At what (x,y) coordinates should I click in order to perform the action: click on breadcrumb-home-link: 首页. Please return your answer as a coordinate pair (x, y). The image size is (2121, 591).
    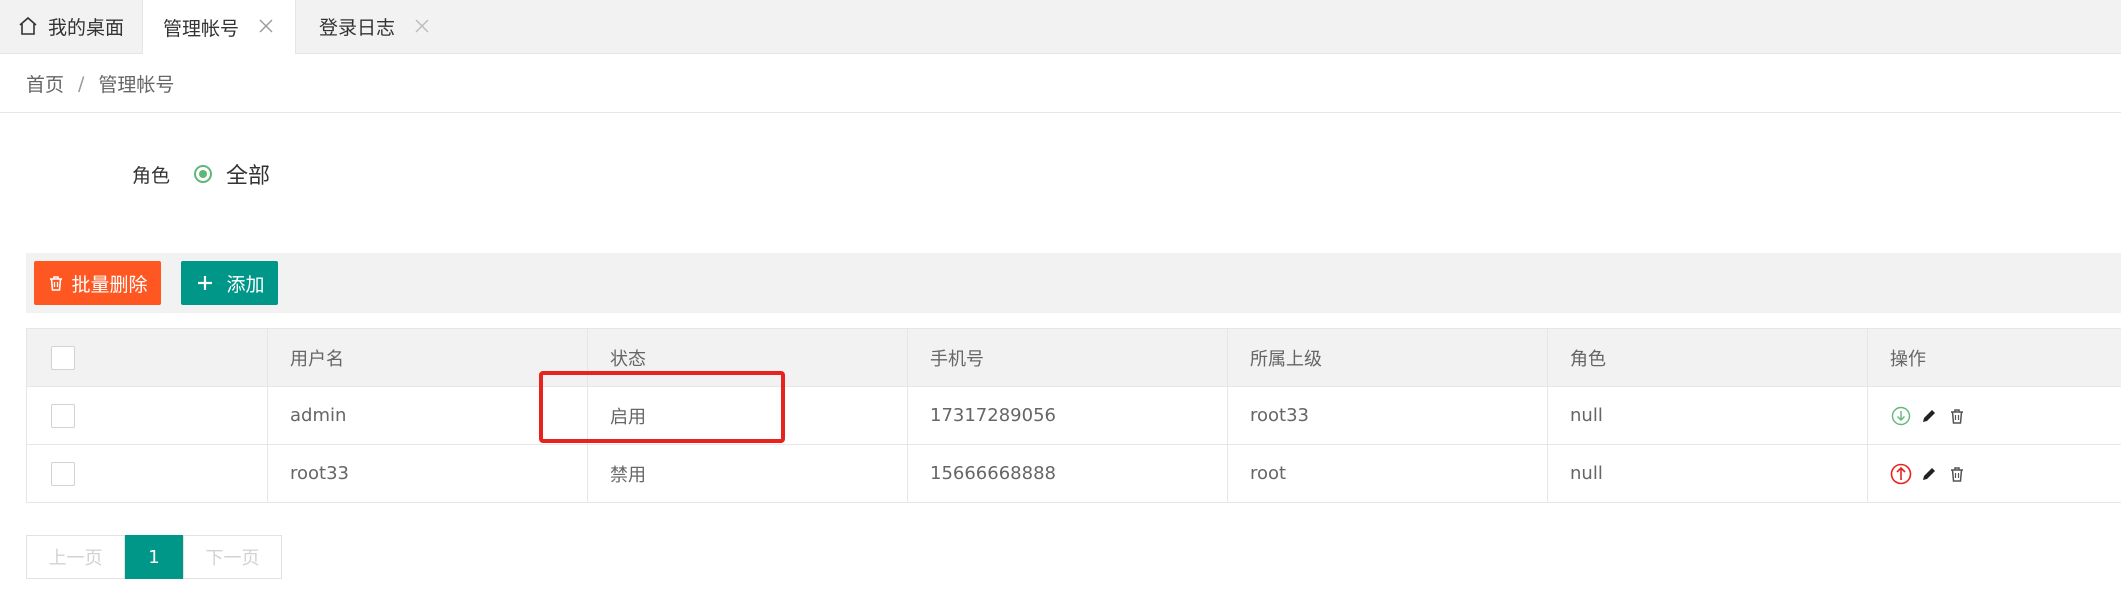
    Looking at the image, I should click on (45, 83).